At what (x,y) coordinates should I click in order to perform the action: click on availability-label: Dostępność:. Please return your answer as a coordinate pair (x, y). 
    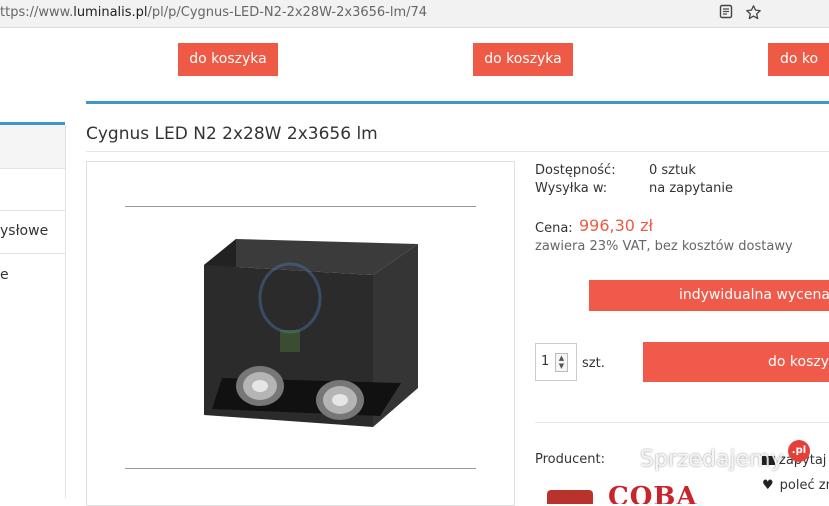
    Looking at the image, I should click on (575, 170).